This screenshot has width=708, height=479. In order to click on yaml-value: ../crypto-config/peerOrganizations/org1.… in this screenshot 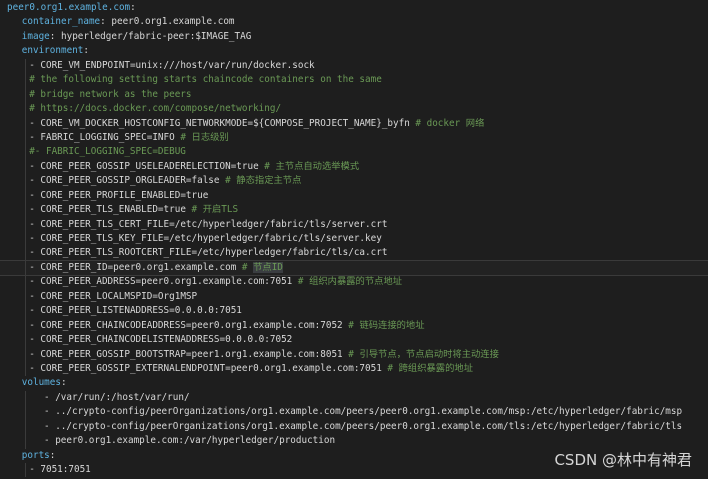, I will do `click(369, 412)`.